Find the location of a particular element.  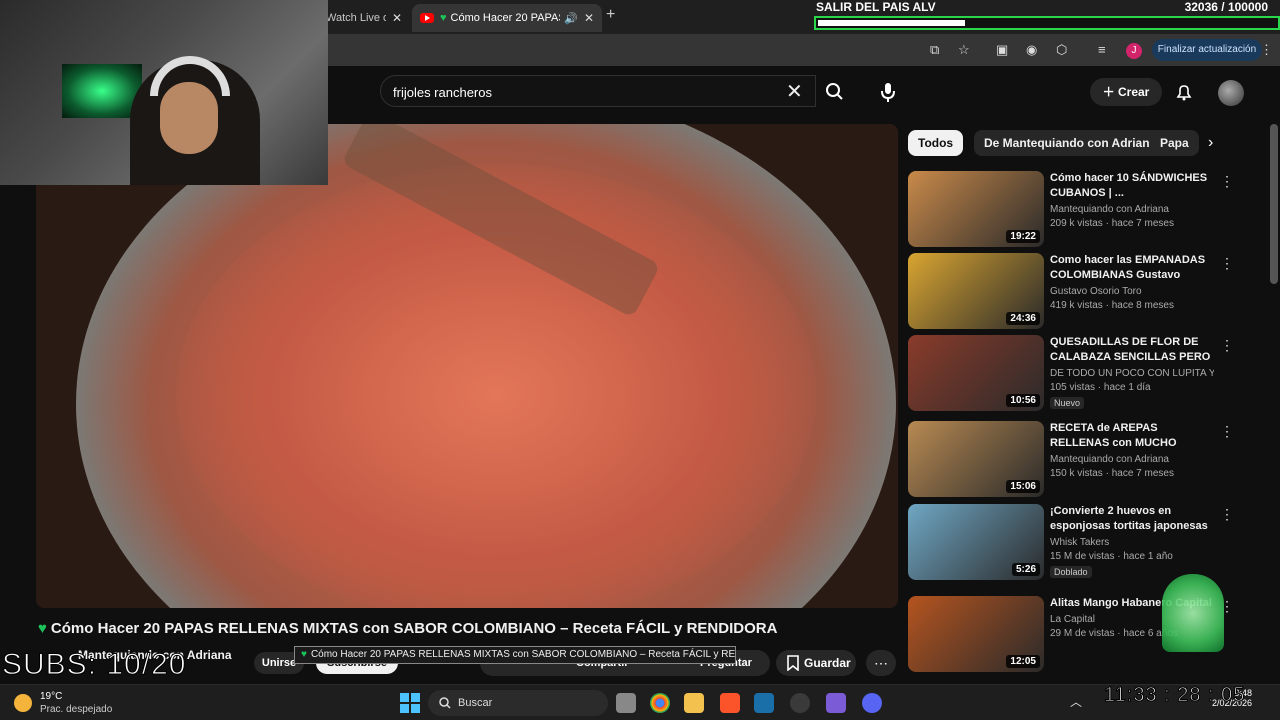

video-thumbnail: 5:26 is located at coordinates (976, 542).